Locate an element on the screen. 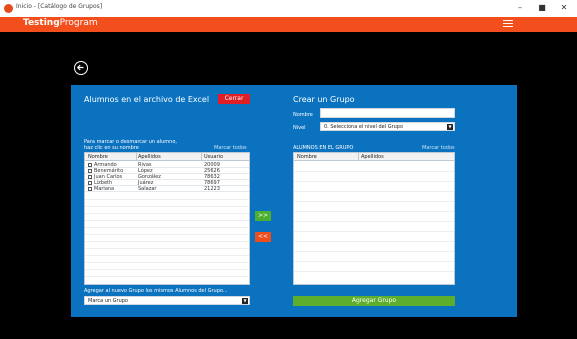 This screenshot has height=339, width=577. move-left-button: << is located at coordinates (263, 237).